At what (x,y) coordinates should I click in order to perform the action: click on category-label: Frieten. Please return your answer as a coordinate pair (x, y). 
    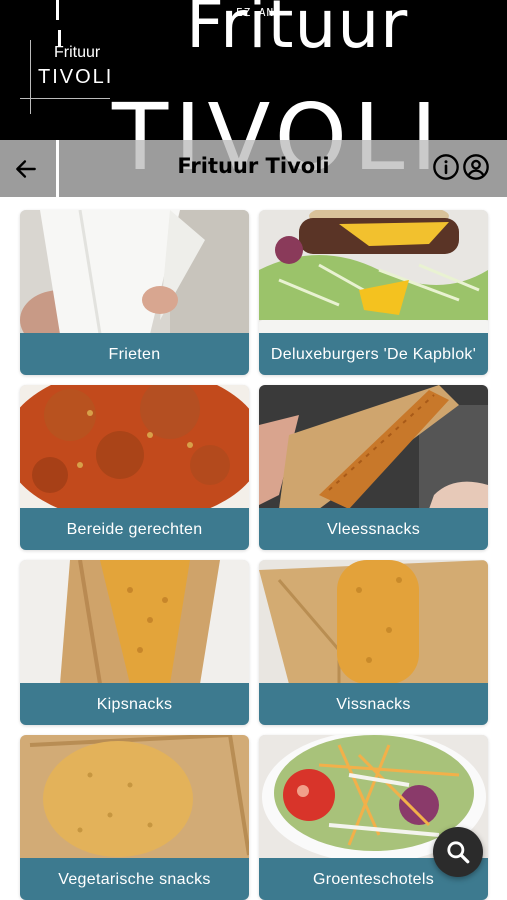
    Looking at the image, I should click on (134, 354).